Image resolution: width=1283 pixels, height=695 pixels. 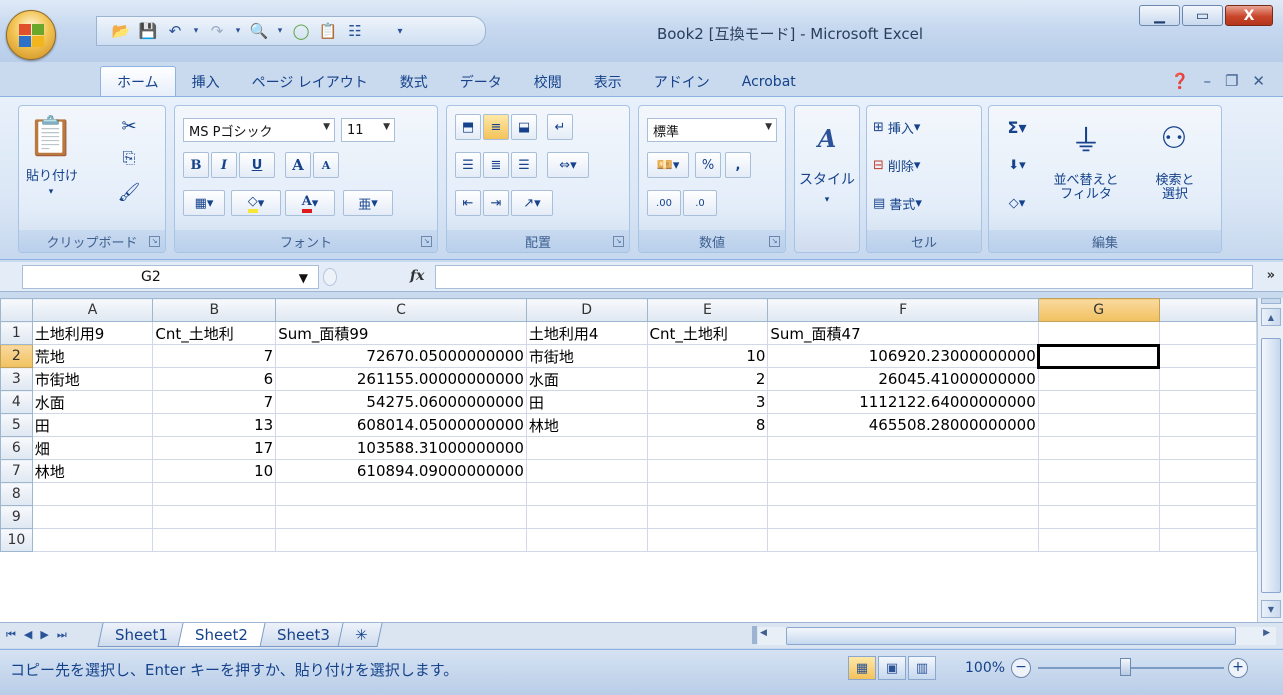 What do you see at coordinates (1207, 402) in the screenshot?
I see `cell-h4` at bounding box center [1207, 402].